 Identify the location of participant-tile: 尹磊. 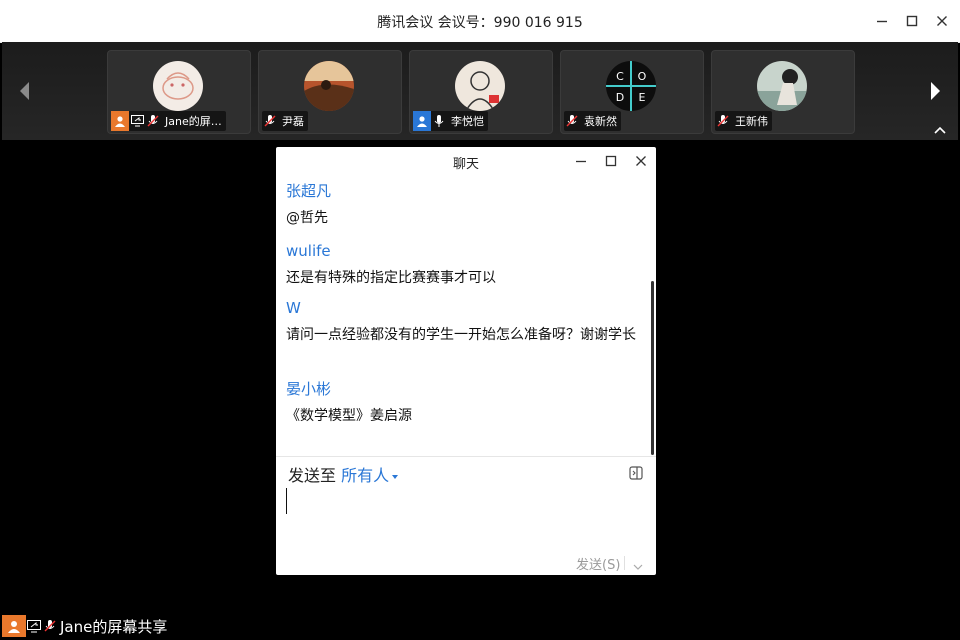
(330, 92).